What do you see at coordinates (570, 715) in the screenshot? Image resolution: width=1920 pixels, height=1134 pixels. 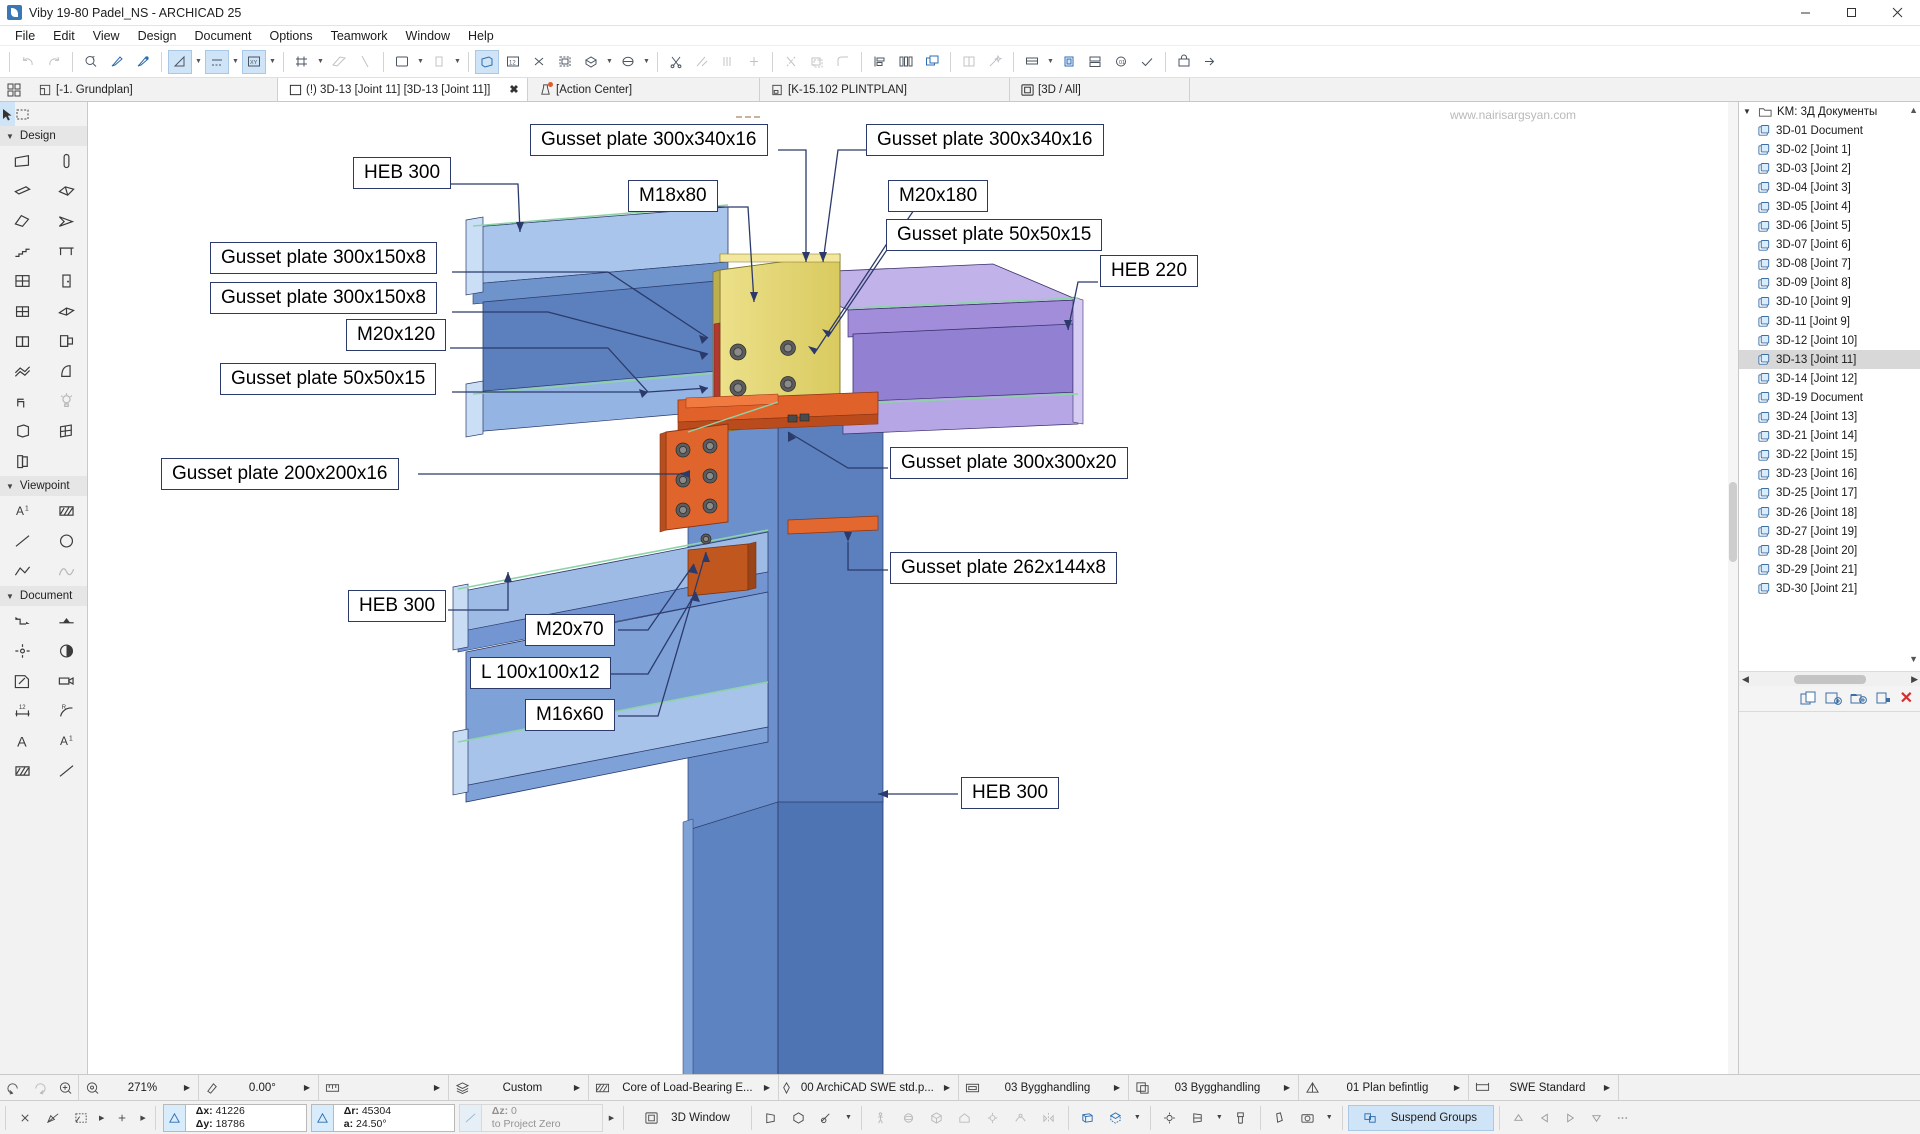 I see `annotation-label: M16x60` at bounding box center [570, 715].